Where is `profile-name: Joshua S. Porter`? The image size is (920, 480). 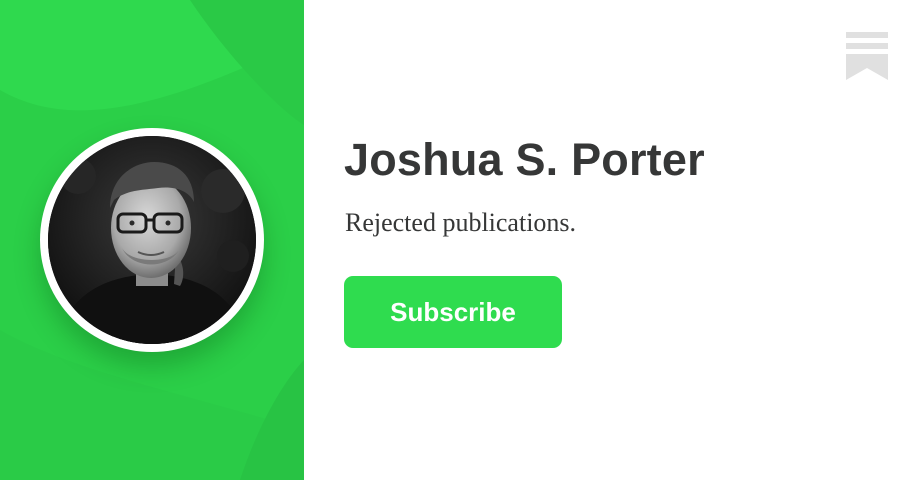 profile-name: Joshua S. Porter is located at coordinates (524, 159).